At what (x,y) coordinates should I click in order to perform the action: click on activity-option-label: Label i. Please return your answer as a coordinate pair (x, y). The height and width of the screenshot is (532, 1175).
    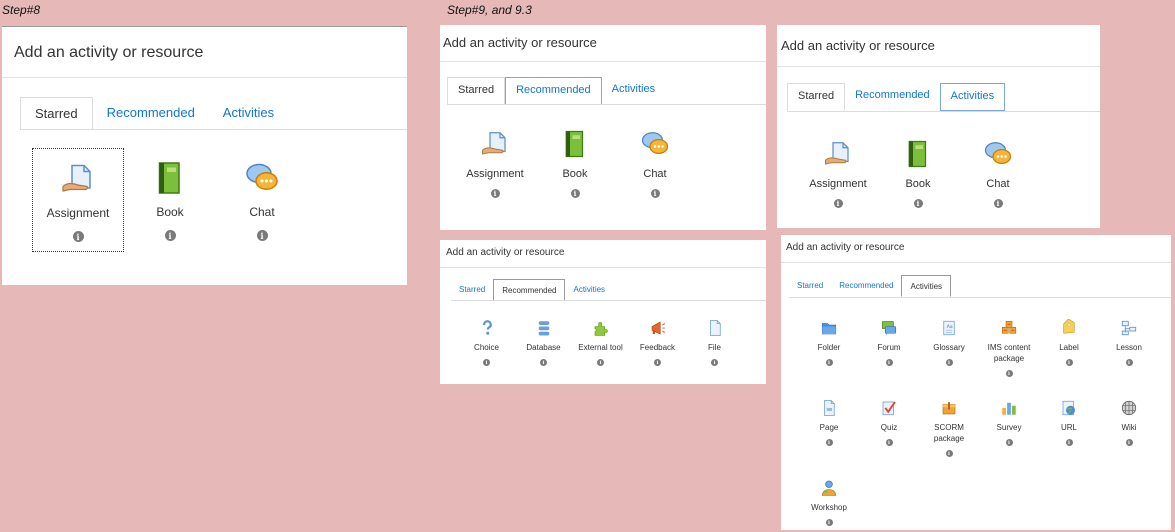
    Looking at the image, I should click on (1069, 357).